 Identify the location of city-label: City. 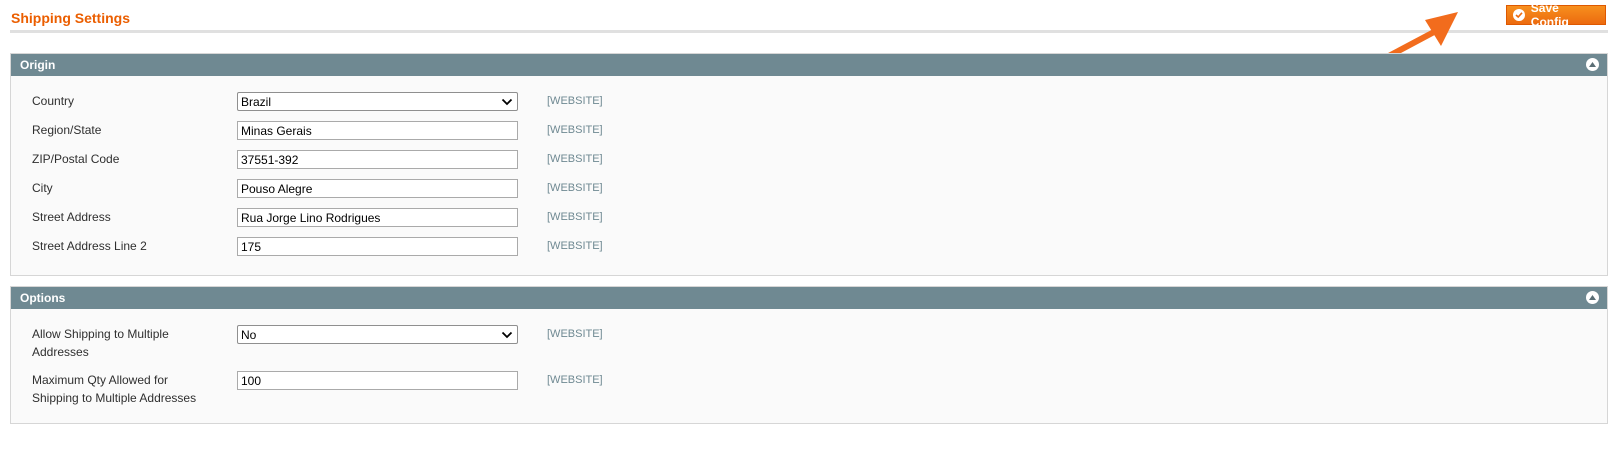
(42, 188).